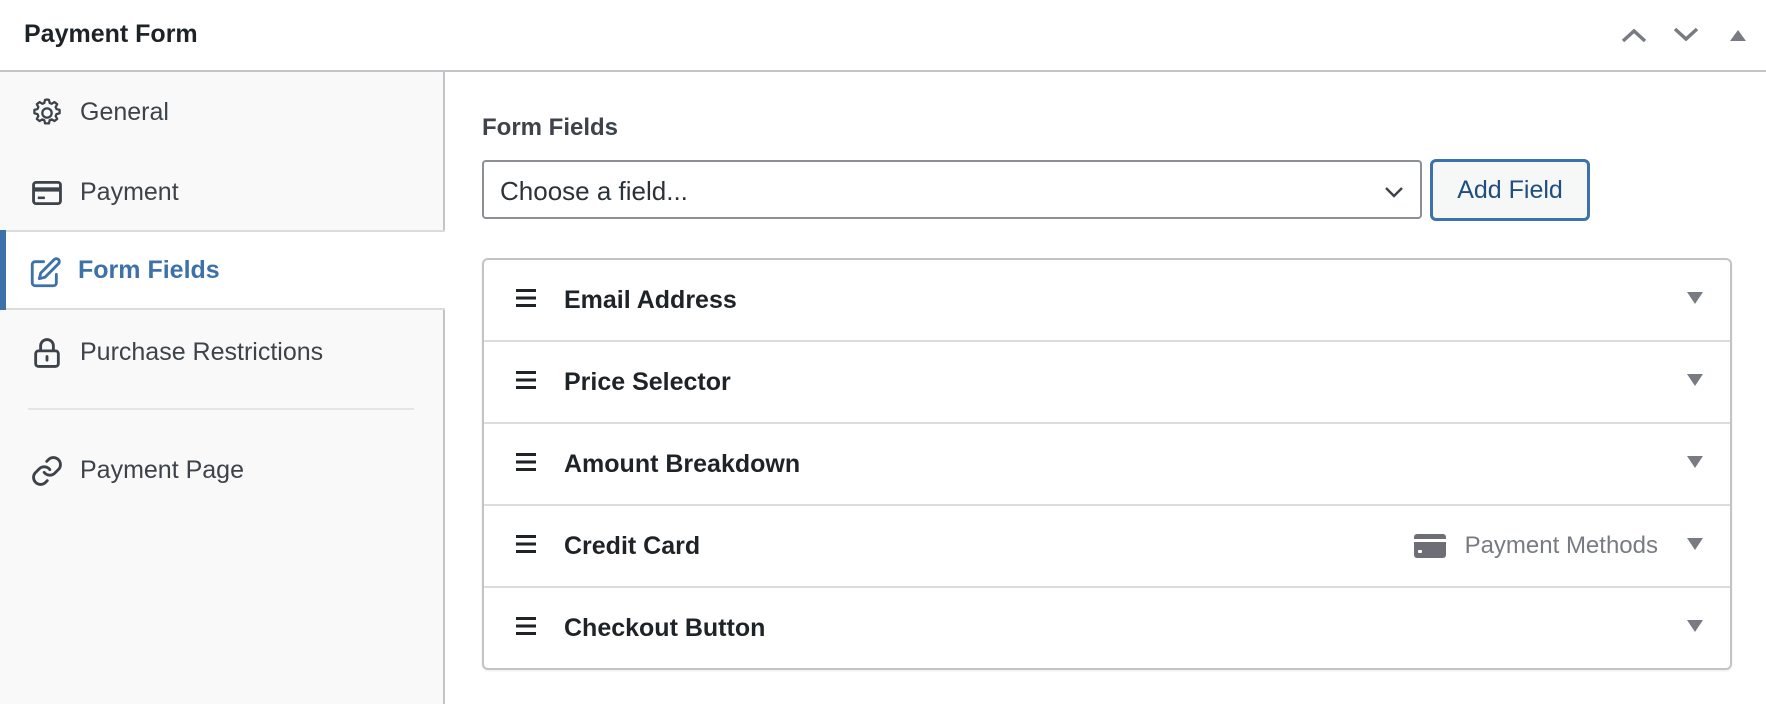 Image resolution: width=1766 pixels, height=704 pixels. What do you see at coordinates (650, 300) in the screenshot?
I see `field-name: Email Address` at bounding box center [650, 300].